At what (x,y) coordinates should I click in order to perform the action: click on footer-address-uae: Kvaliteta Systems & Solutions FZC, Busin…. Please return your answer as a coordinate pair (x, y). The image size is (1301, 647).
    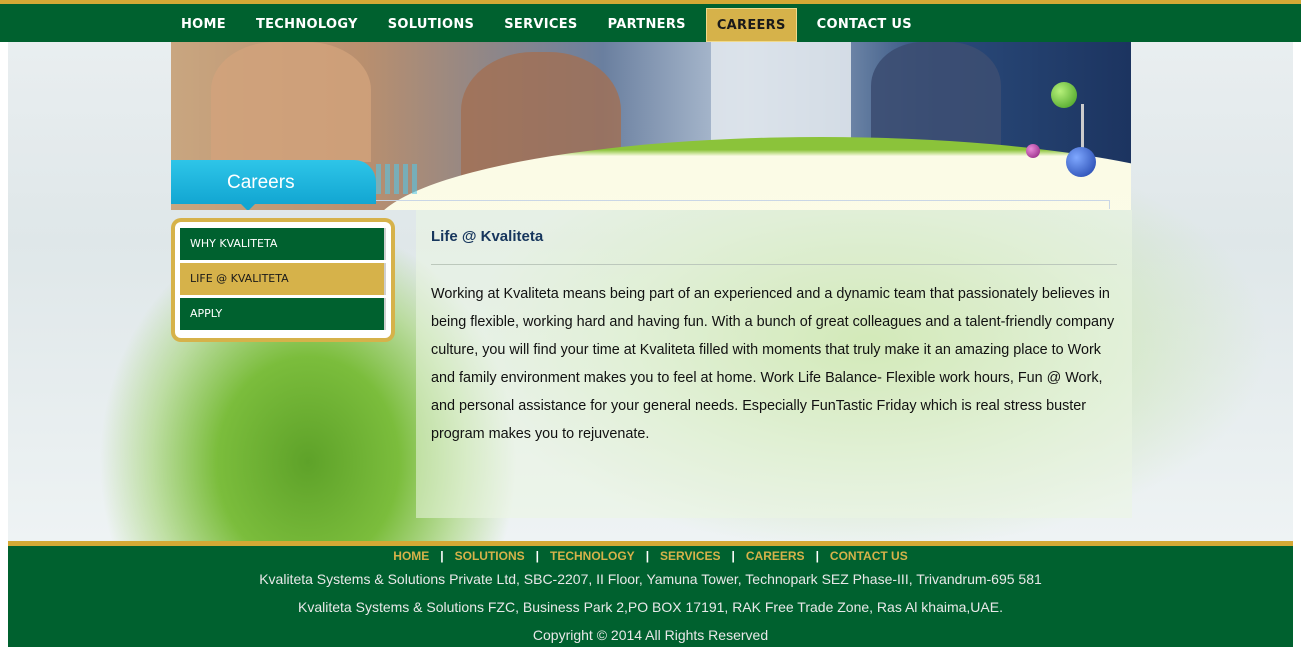
    Looking at the image, I should click on (650, 607).